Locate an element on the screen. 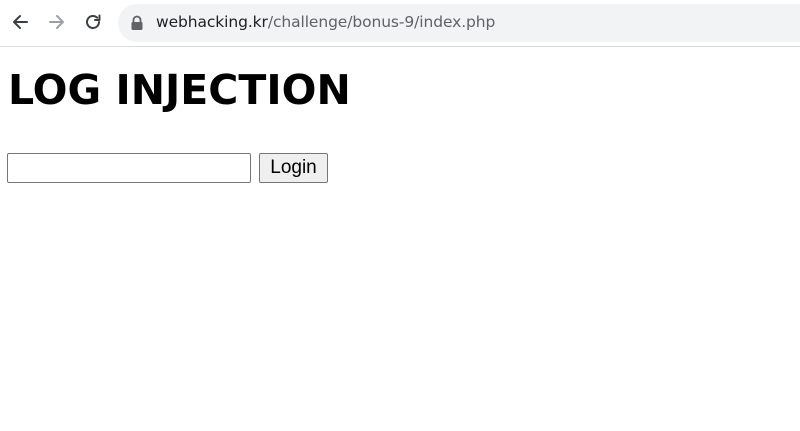  page-title: LOG INJECTION is located at coordinates (179, 90).